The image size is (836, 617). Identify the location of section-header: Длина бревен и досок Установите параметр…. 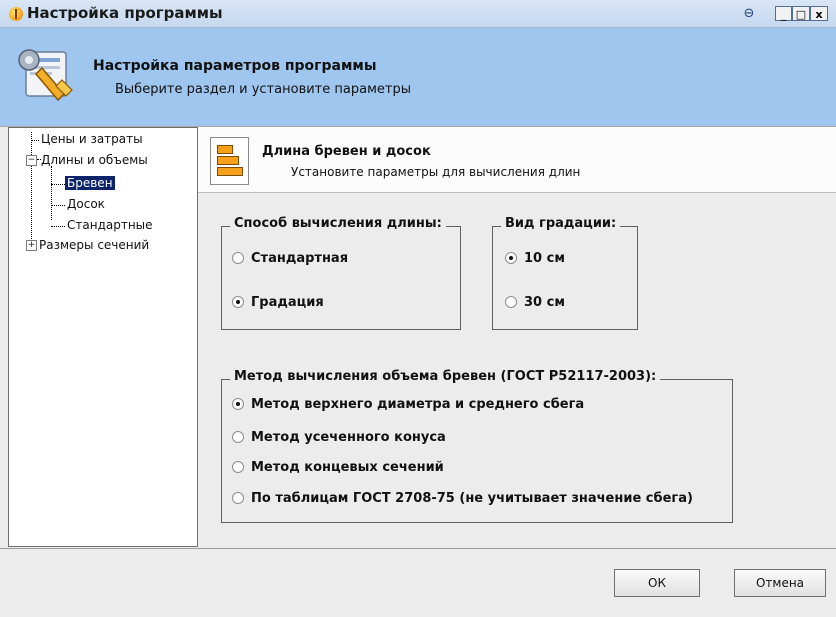
(517, 160).